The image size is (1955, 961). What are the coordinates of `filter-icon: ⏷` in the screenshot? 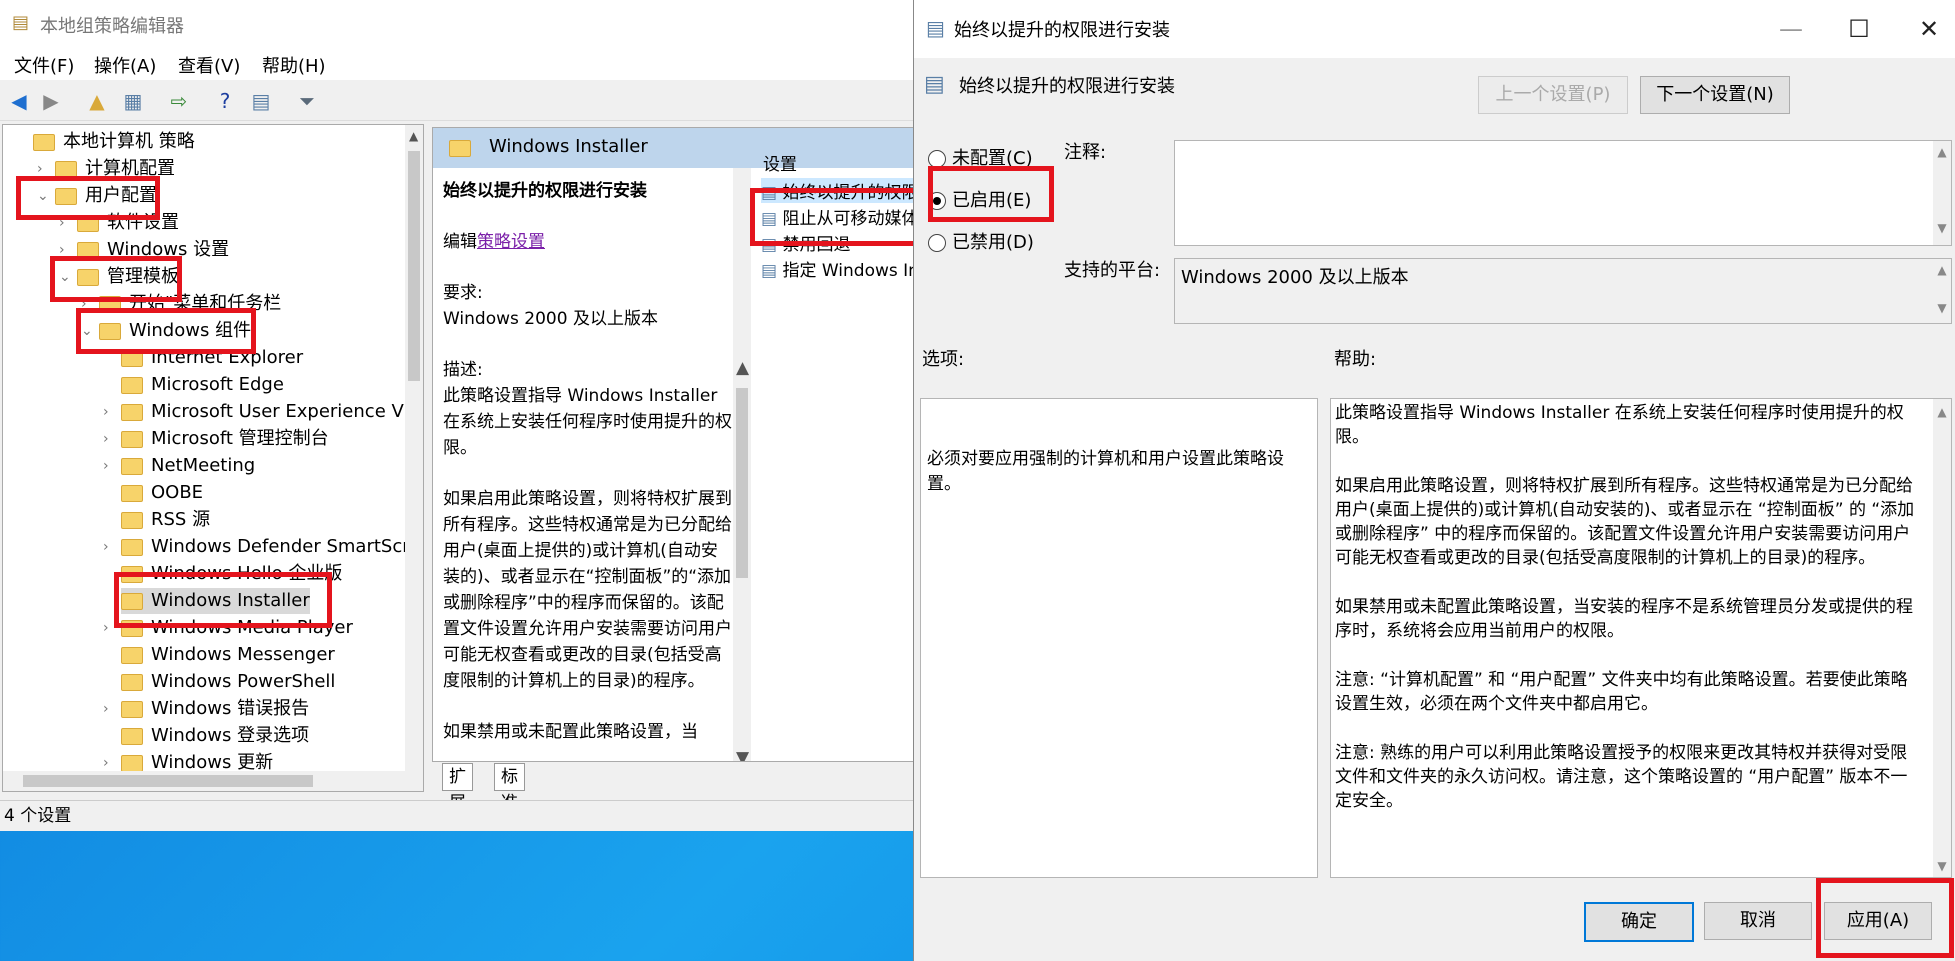 It's located at (307, 101).